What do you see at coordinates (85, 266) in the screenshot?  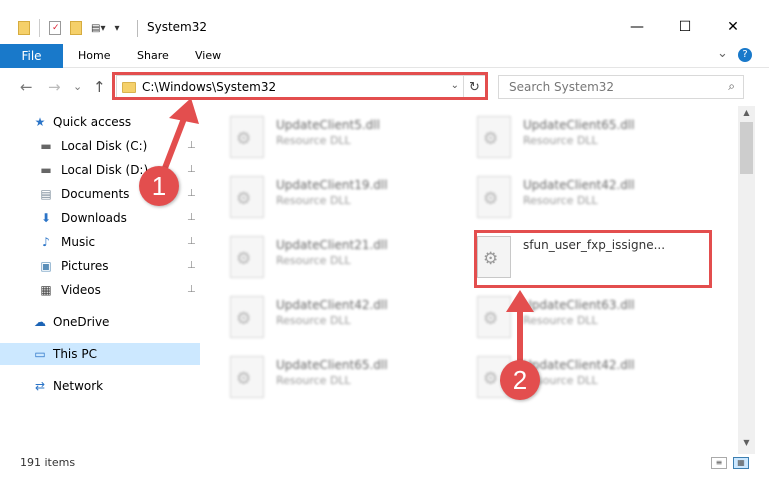 I see `sidebar-item-label: Pictures` at bounding box center [85, 266].